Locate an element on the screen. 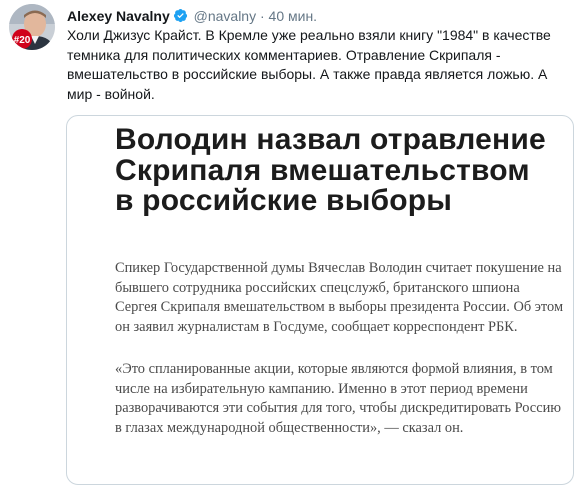  avatar: #20 is located at coordinates (32, 27).